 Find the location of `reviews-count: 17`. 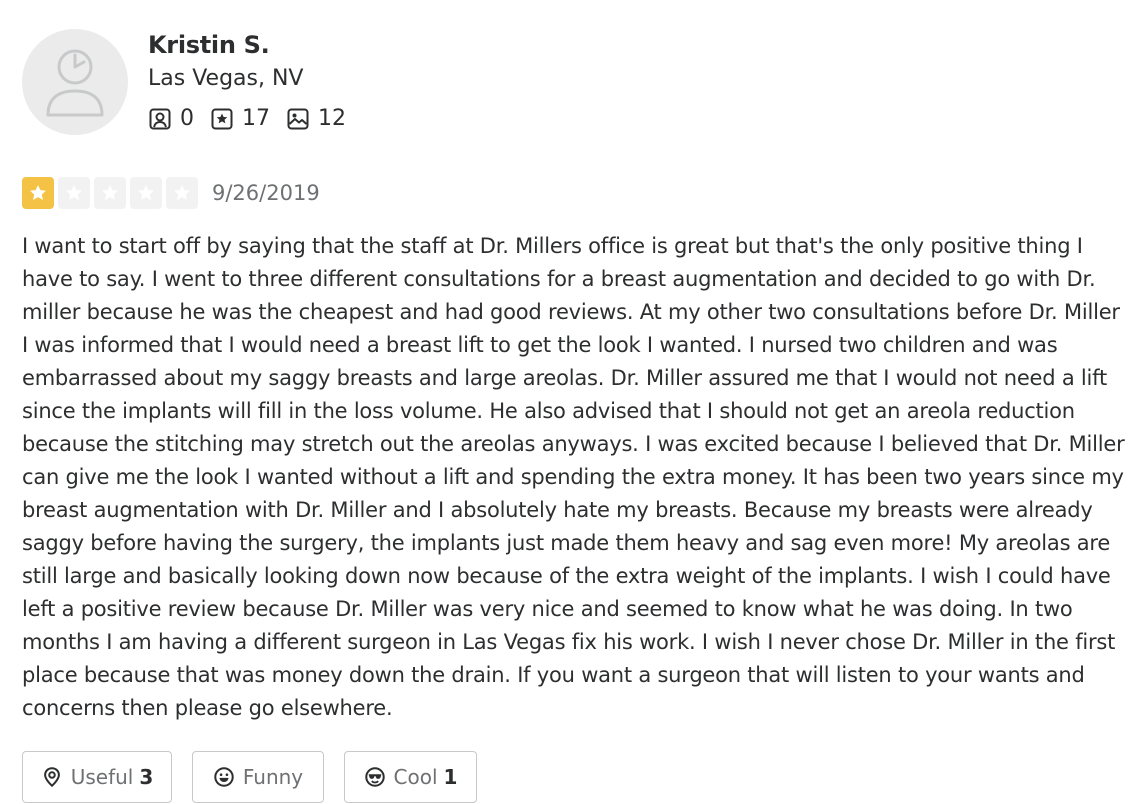

reviews-count: 17 is located at coordinates (256, 118).